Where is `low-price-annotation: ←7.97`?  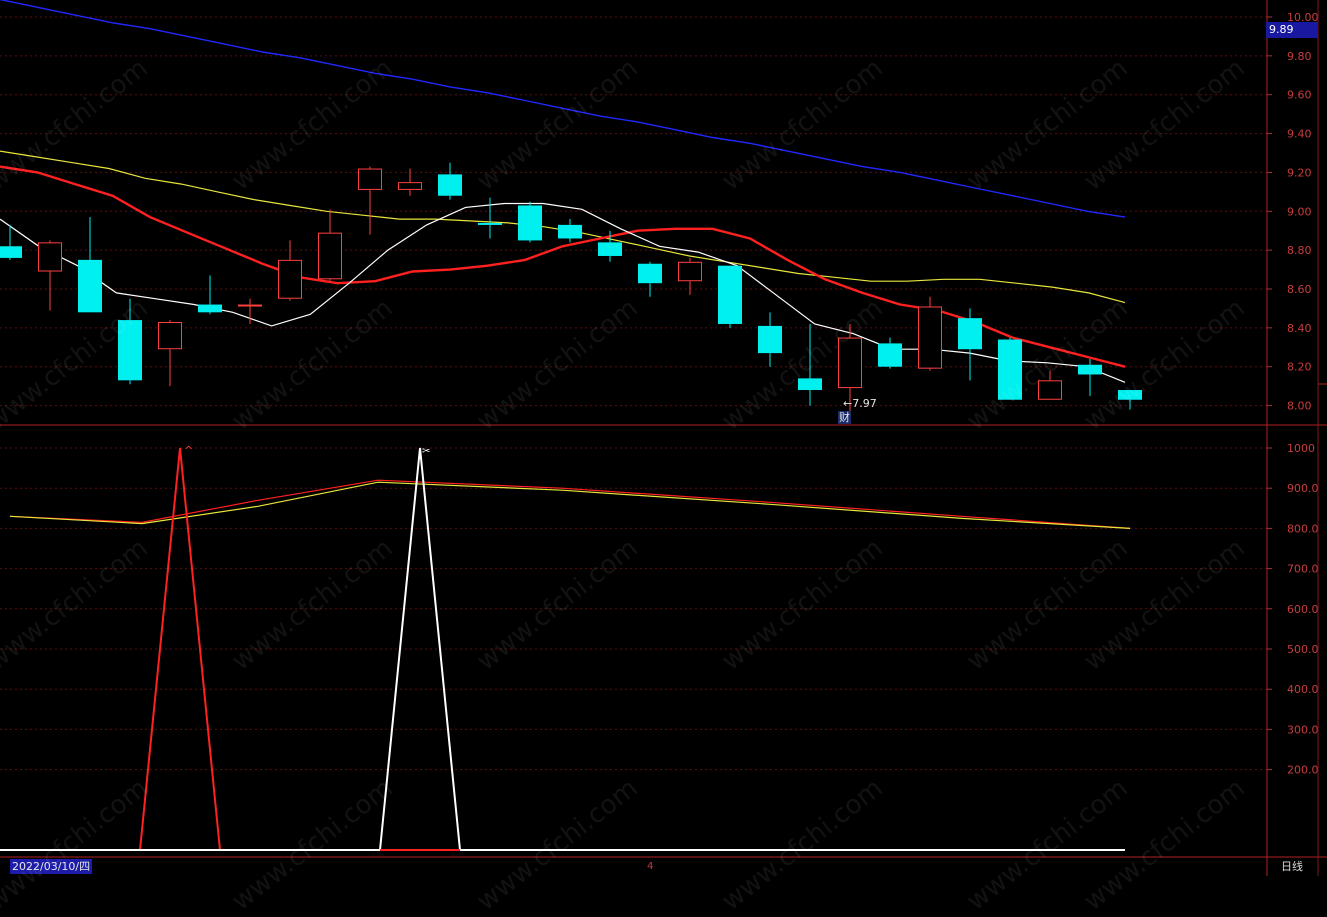 low-price-annotation: ←7.97 is located at coordinates (860, 403).